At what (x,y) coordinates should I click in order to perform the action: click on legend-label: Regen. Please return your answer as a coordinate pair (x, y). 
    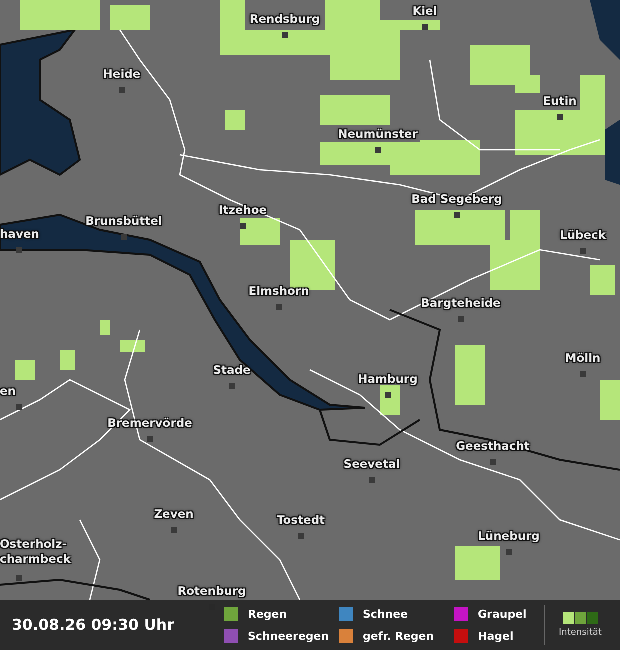
    Looking at the image, I should click on (268, 614).